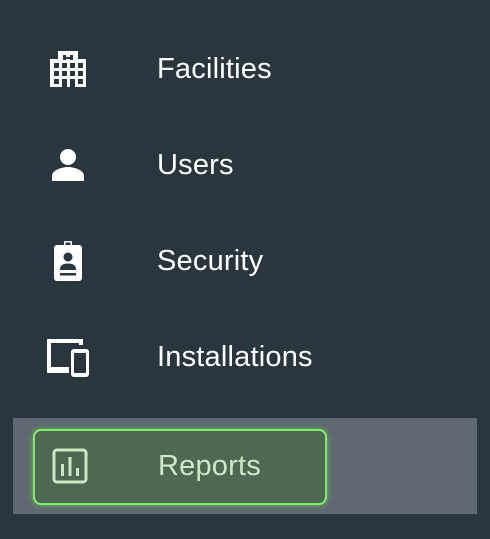 The height and width of the screenshot is (539, 490). I want to click on bar-chart-icon, so click(70, 466).